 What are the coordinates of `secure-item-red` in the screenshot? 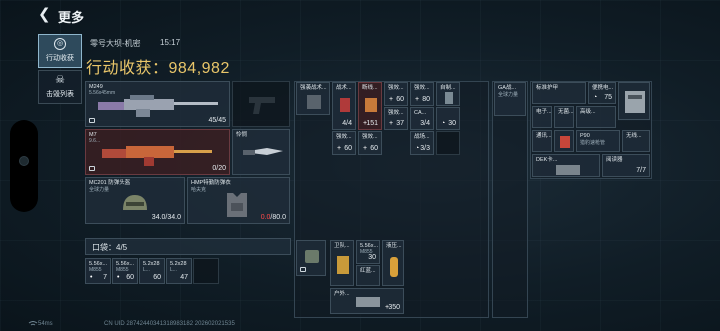 It's located at (564, 141).